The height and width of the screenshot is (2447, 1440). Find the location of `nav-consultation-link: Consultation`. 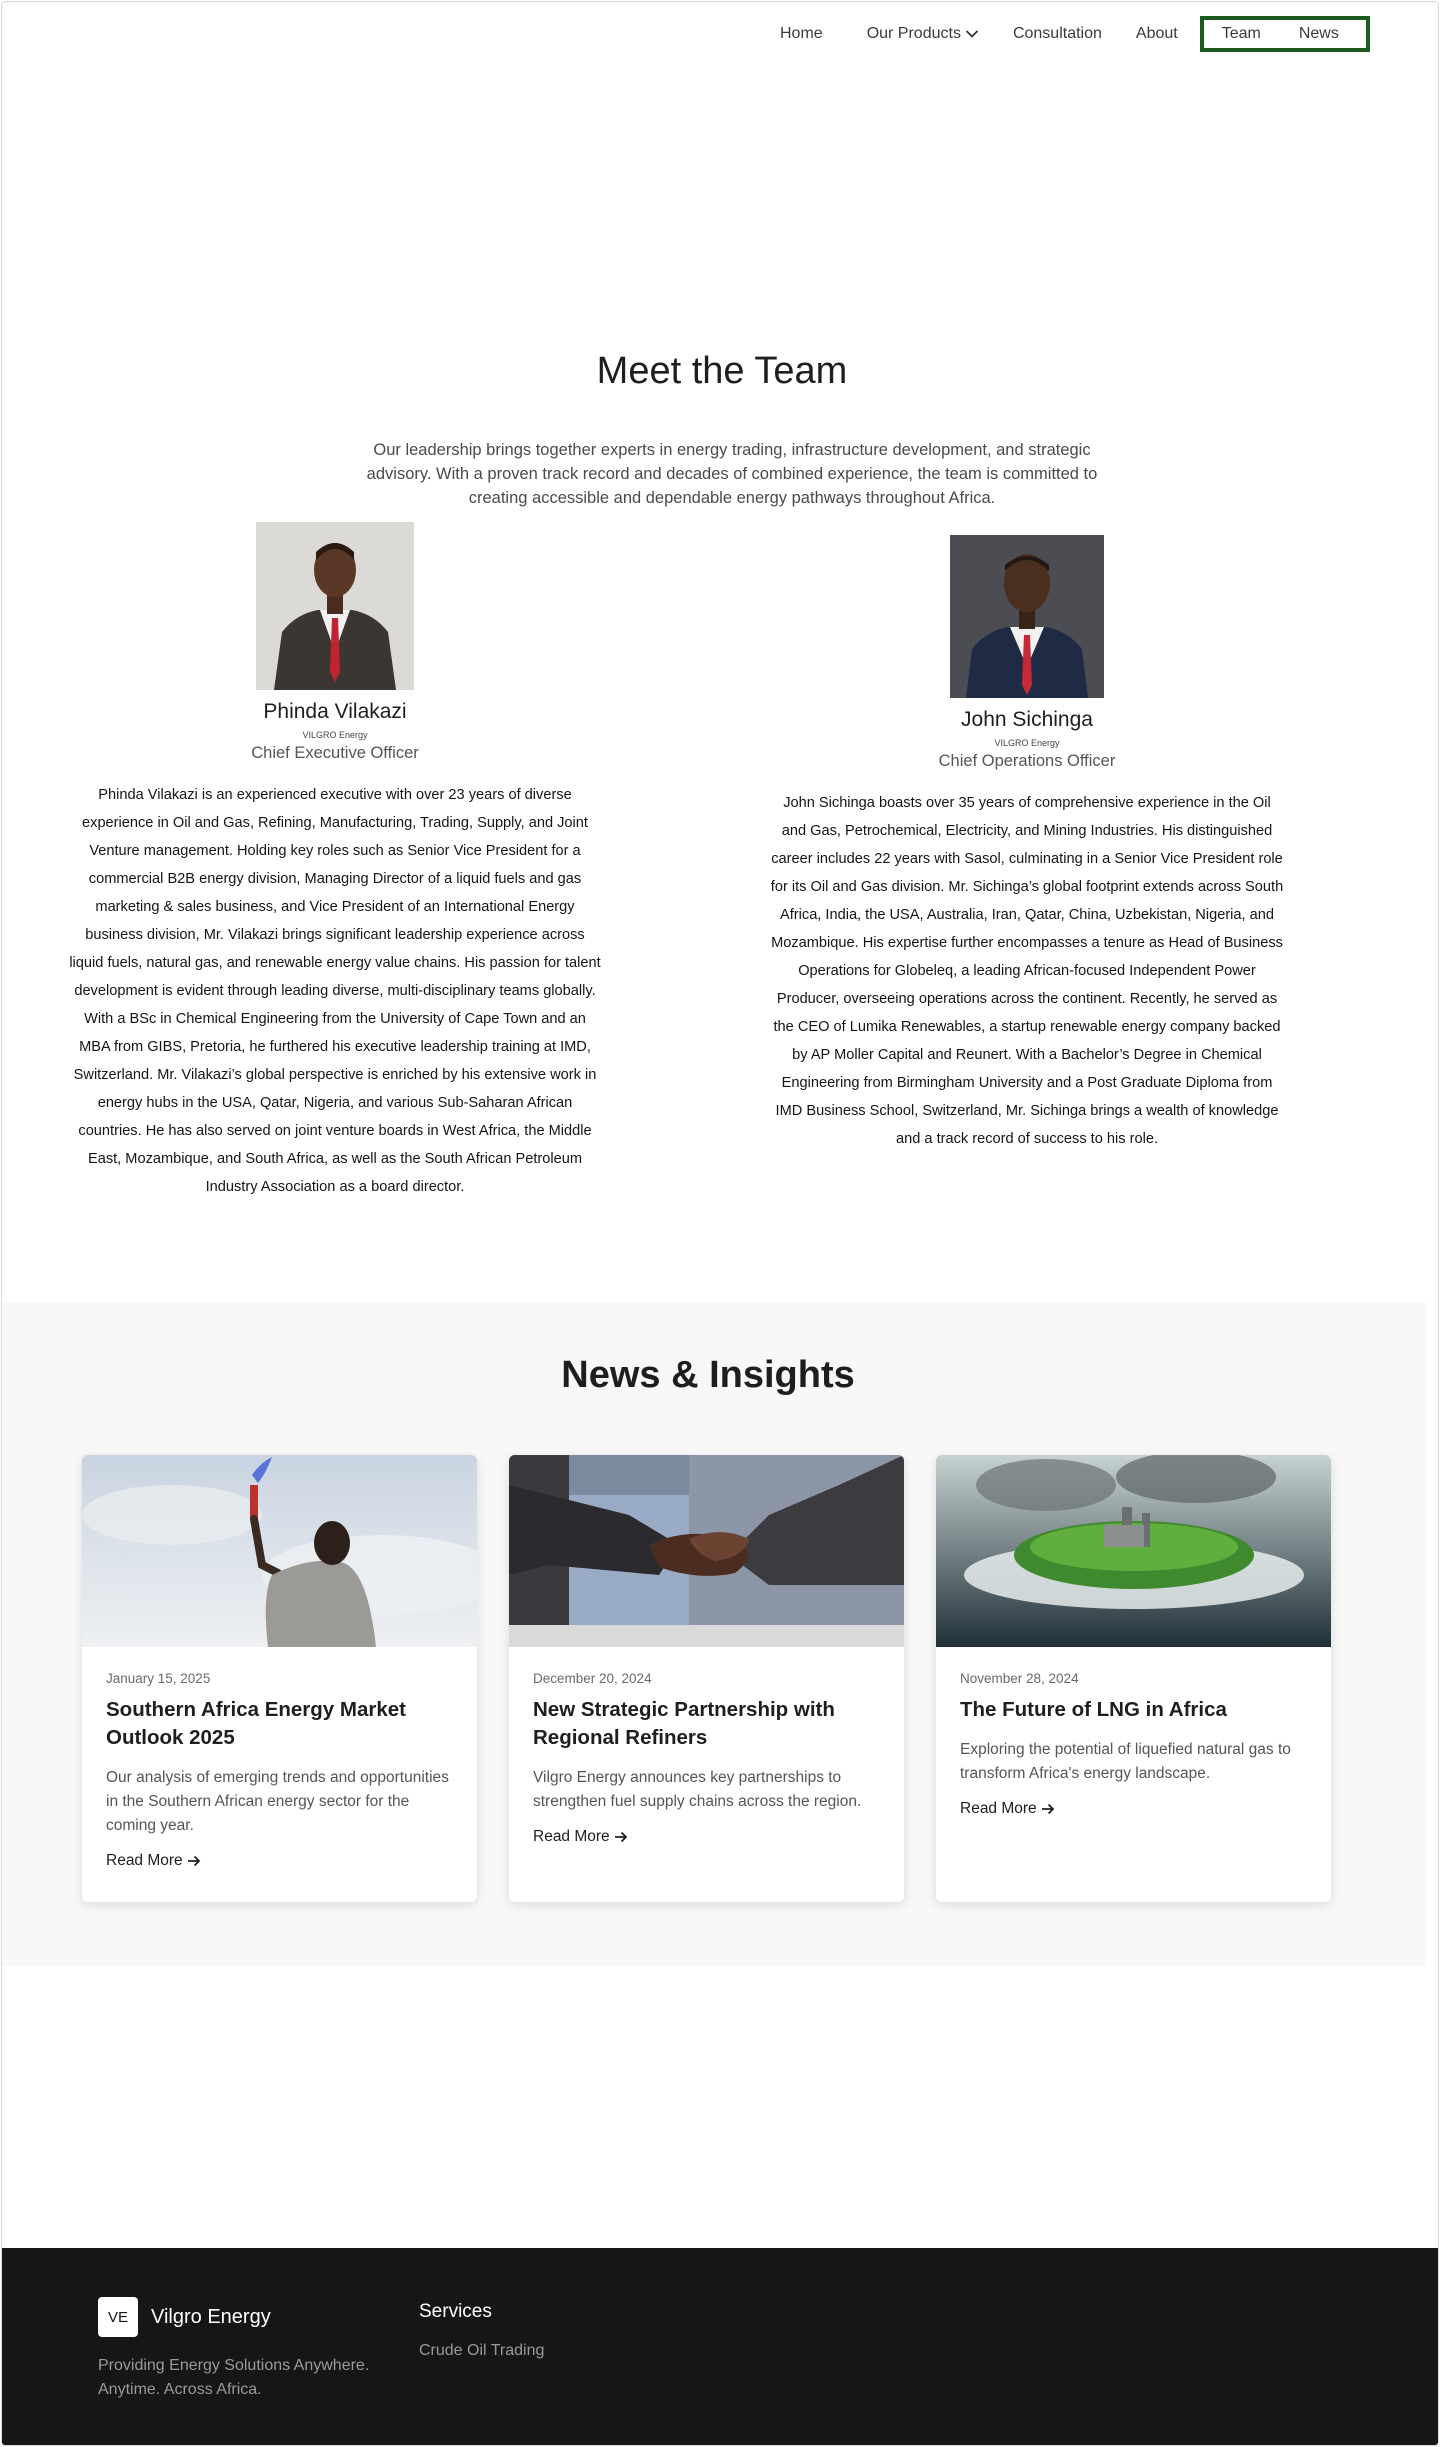

nav-consultation-link: Consultation is located at coordinates (1057, 34).